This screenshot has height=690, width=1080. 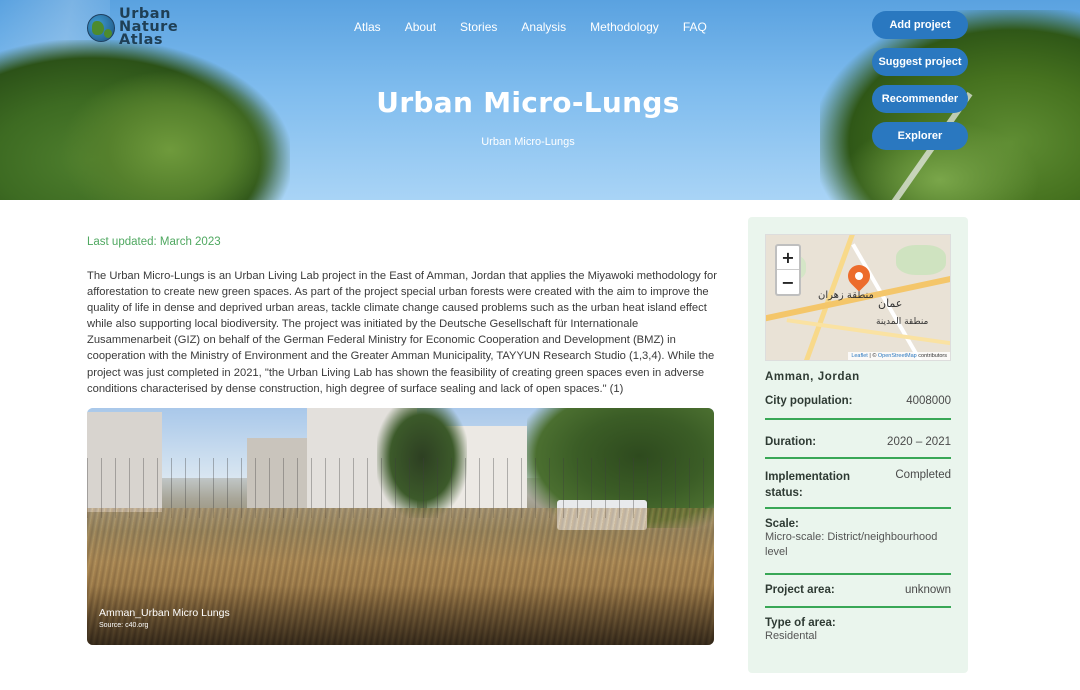 I want to click on duration-row: Duration: 2020 – 2021, so click(x=858, y=442).